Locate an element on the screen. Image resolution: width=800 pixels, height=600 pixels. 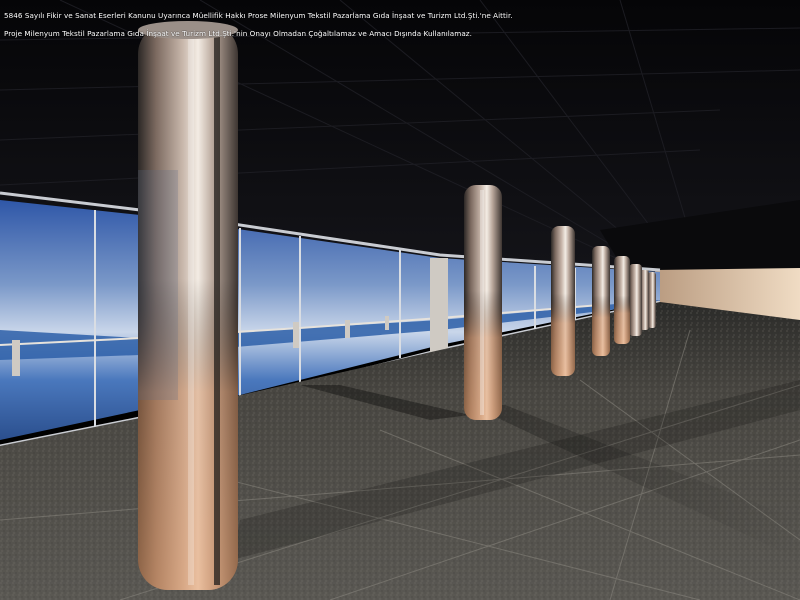
column-near is located at coordinates (188, 305).